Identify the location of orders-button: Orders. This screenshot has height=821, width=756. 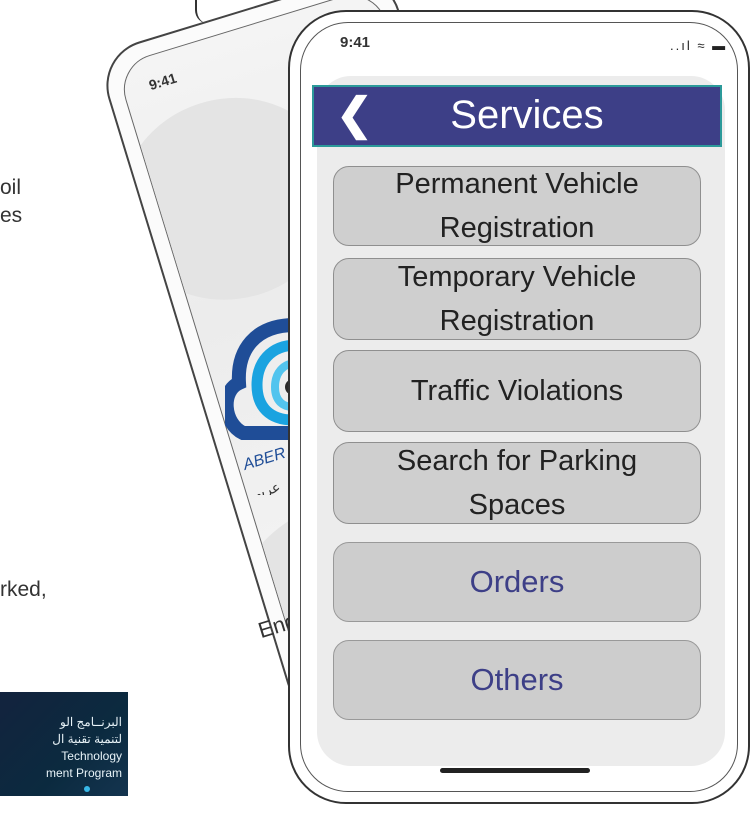
(517, 582).